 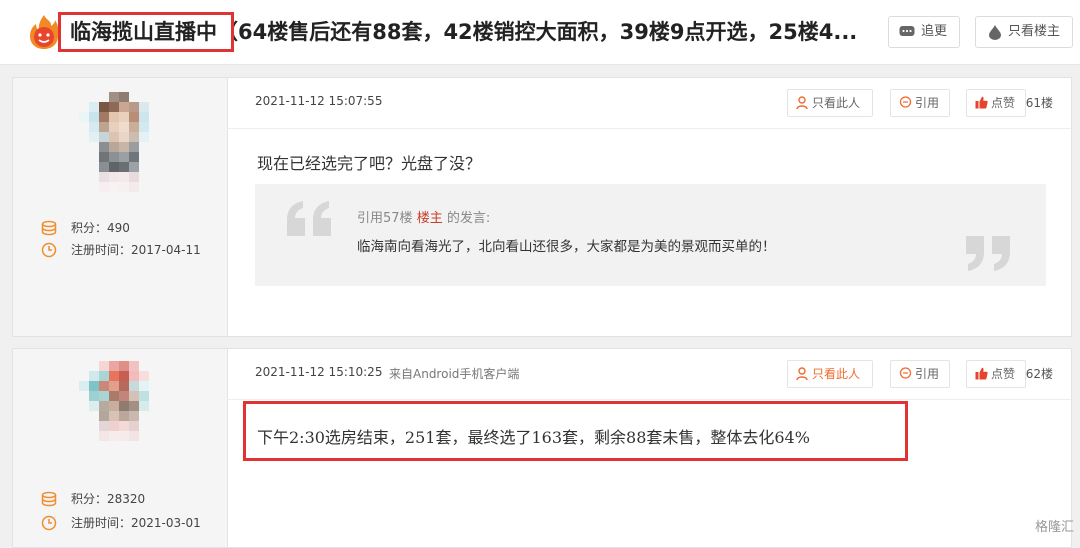 What do you see at coordinates (369, 163) in the screenshot?
I see `post-content: 现在已经选完了吧？光盘了没？` at bounding box center [369, 163].